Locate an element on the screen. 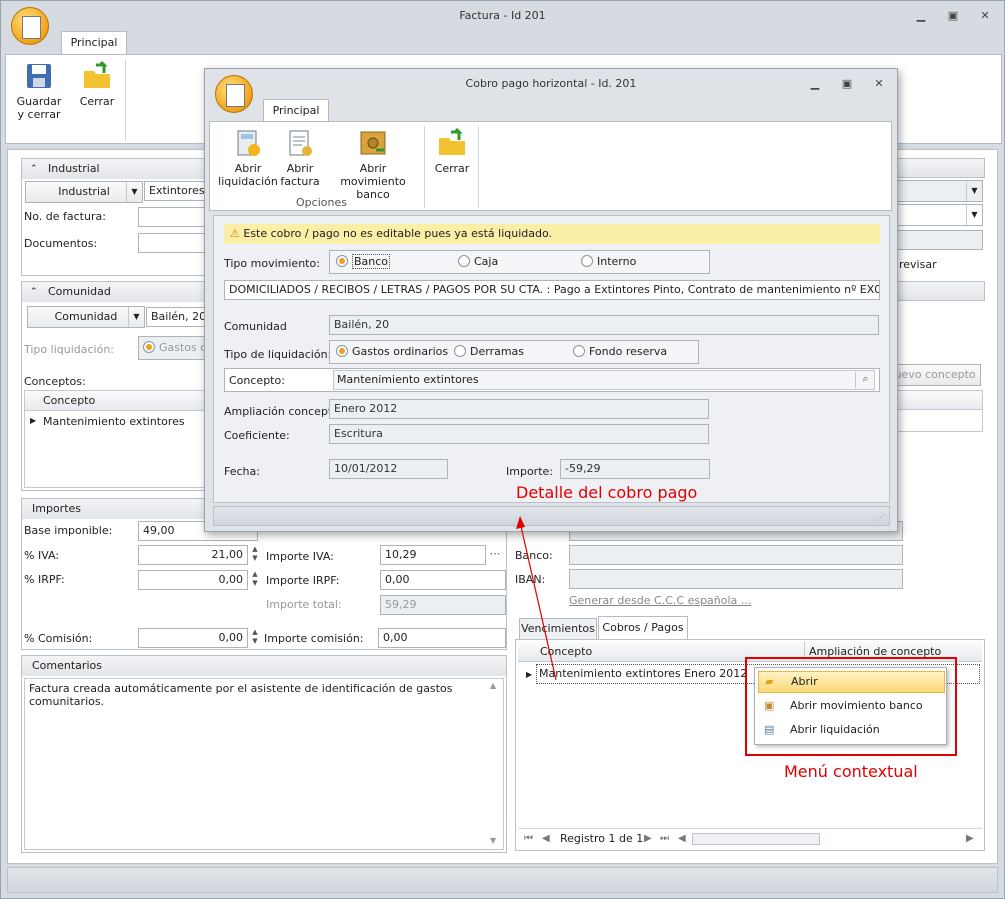 This screenshot has height=899, width=1005. iva-field: 21,00 is located at coordinates (193, 555).